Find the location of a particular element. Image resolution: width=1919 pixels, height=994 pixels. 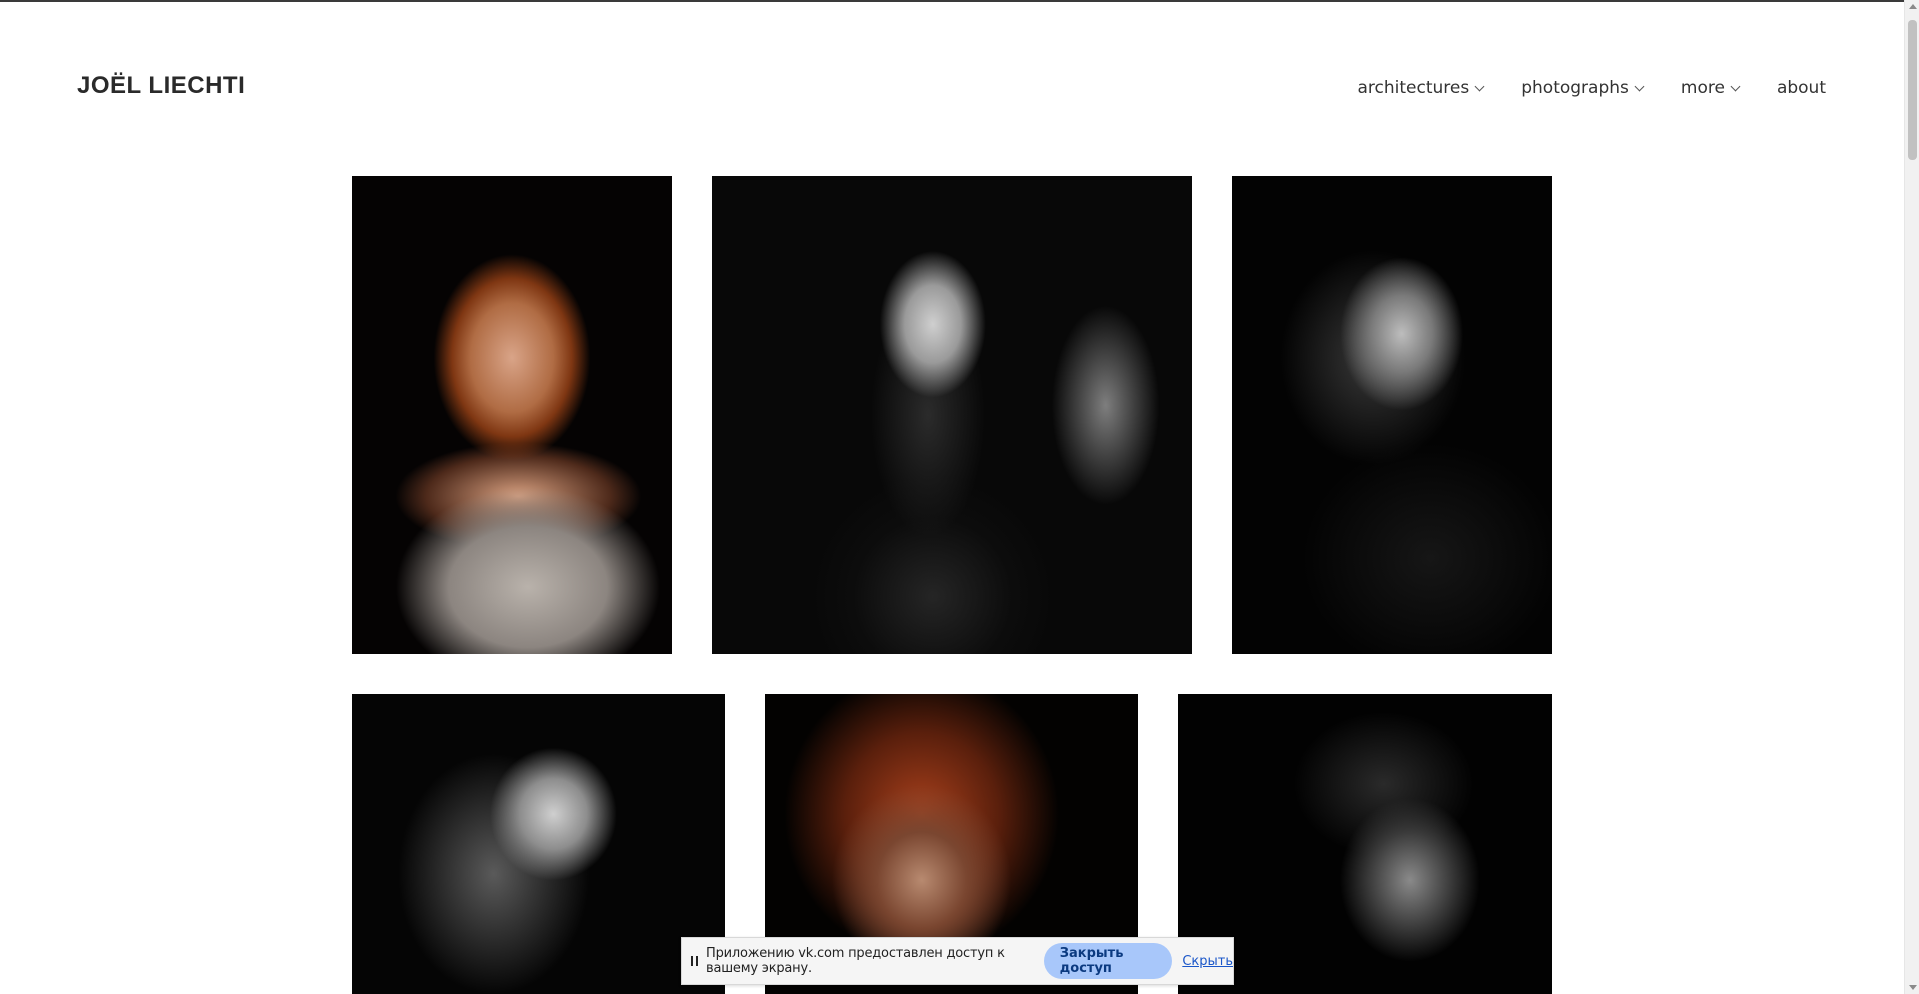

site-title: JOËL LIECHTI is located at coordinates (161, 86).